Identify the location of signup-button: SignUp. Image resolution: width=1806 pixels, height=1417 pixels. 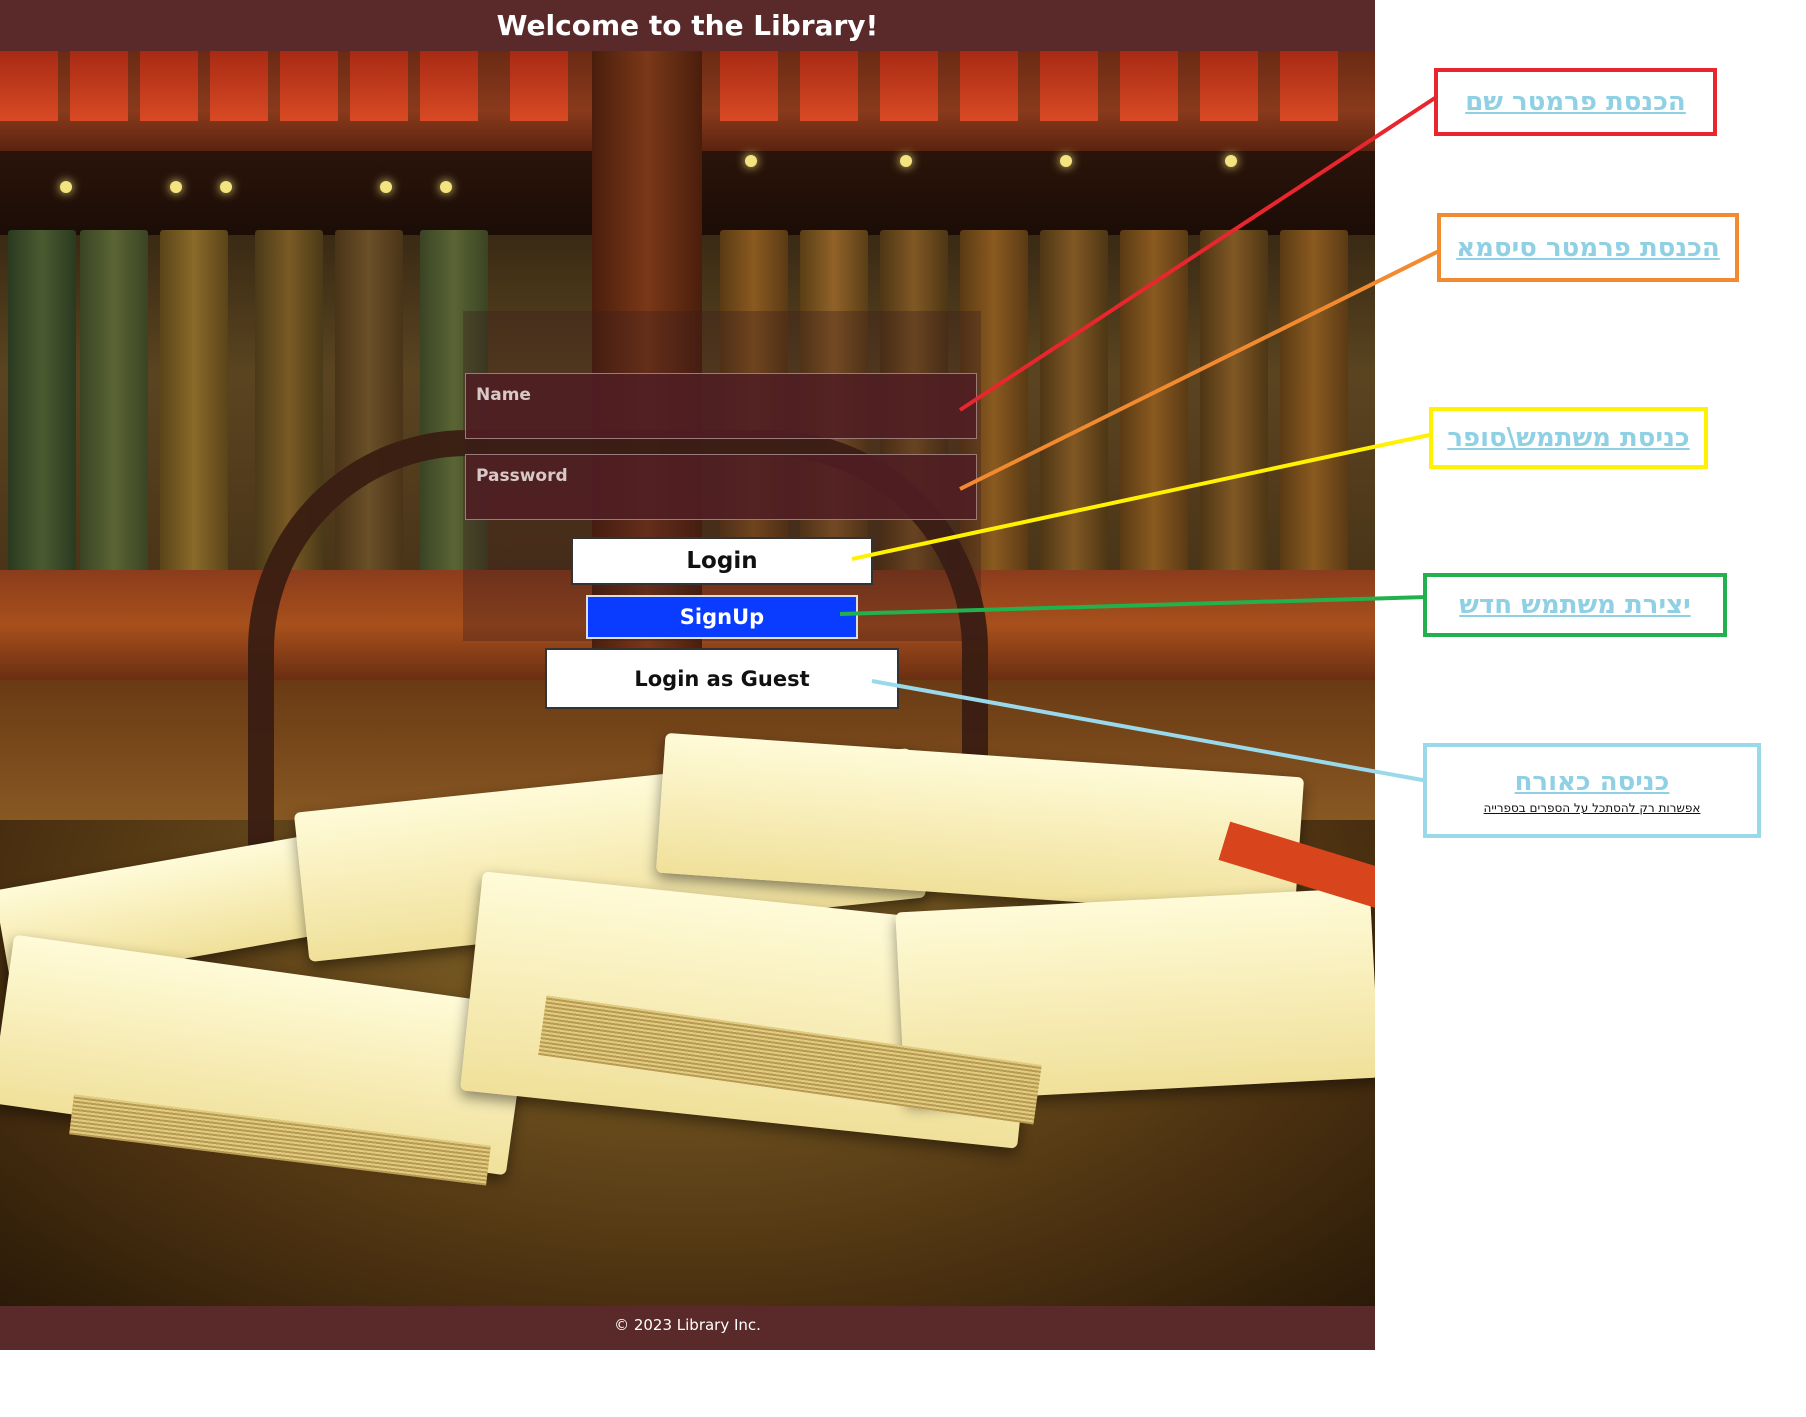
(722, 617).